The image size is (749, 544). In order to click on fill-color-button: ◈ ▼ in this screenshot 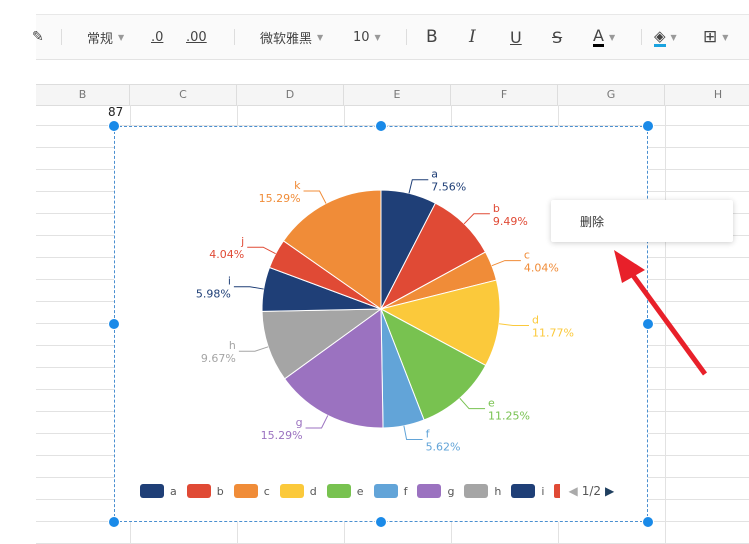, I will do `click(665, 37)`.